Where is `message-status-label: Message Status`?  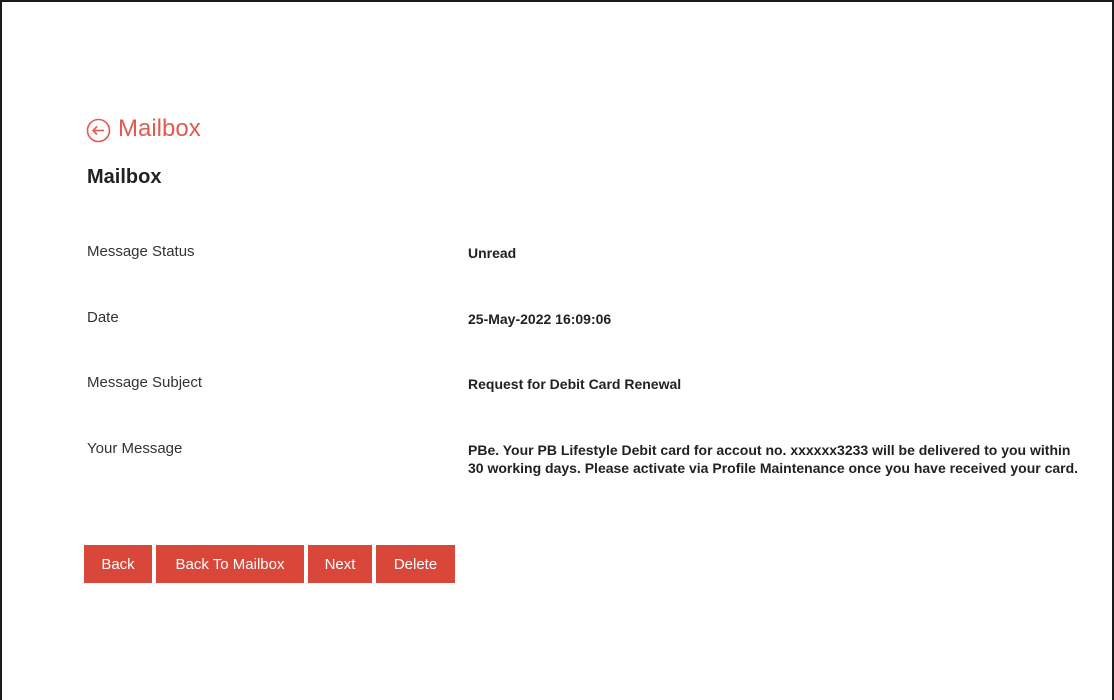
message-status-label: Message Status is located at coordinates (141, 251).